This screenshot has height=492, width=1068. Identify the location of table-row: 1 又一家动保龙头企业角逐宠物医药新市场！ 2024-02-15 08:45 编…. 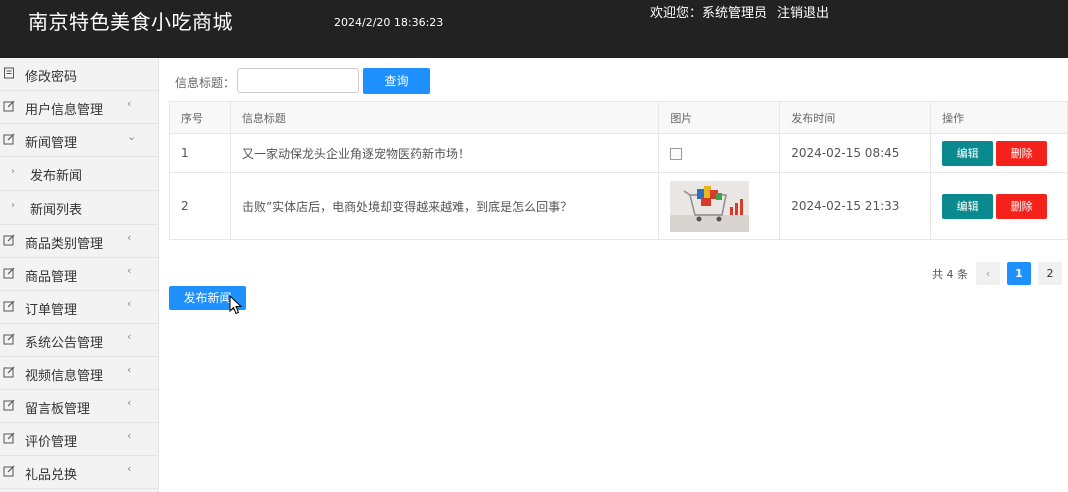
(618, 153).